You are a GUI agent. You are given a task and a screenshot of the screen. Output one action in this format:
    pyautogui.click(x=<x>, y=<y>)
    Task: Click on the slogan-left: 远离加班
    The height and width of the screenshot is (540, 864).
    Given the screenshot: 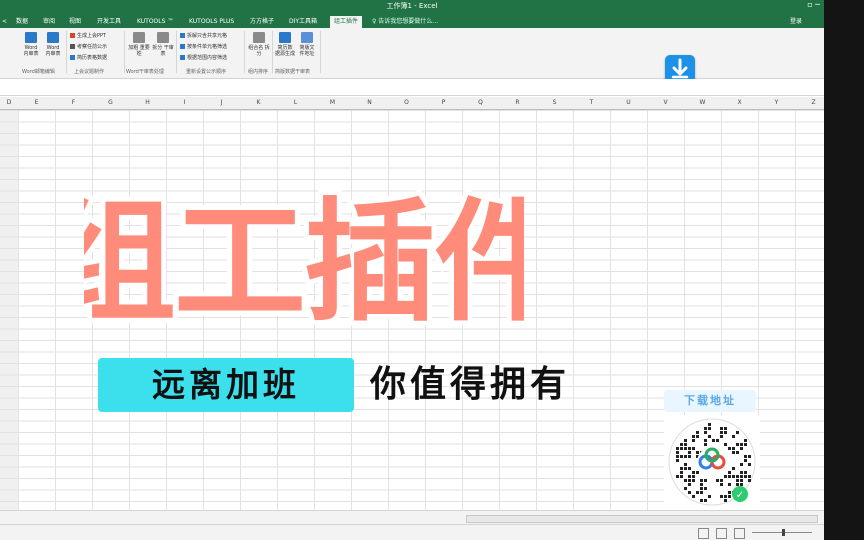 What is the action you would take?
    pyautogui.click(x=226, y=384)
    